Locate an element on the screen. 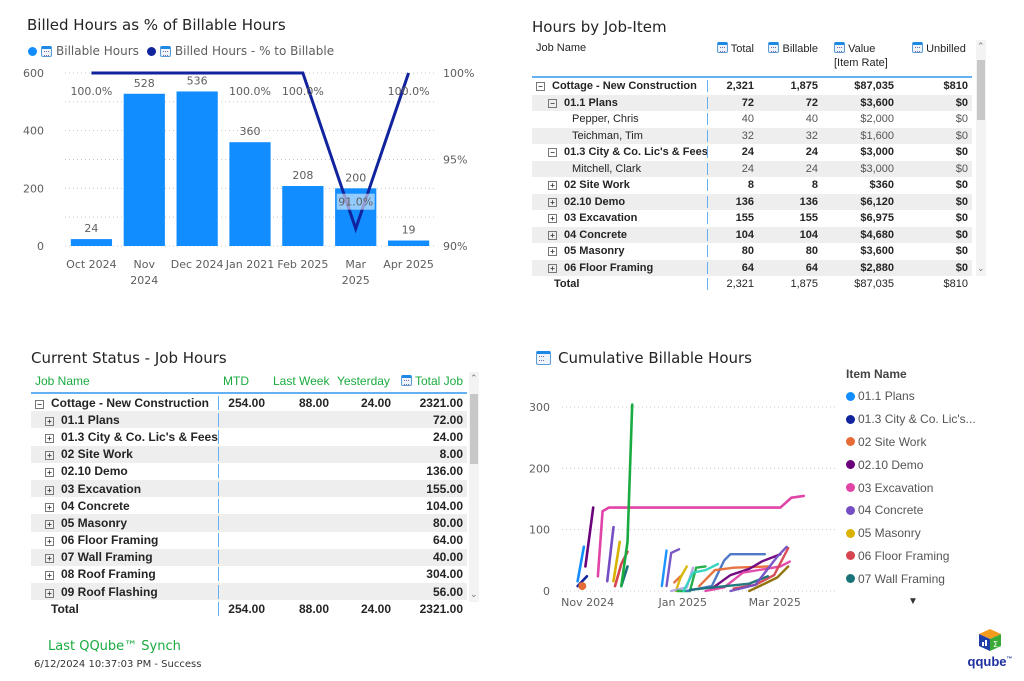  table-row: Mitchell, Clark 24 24 $3,000 $0 is located at coordinates (752, 168).